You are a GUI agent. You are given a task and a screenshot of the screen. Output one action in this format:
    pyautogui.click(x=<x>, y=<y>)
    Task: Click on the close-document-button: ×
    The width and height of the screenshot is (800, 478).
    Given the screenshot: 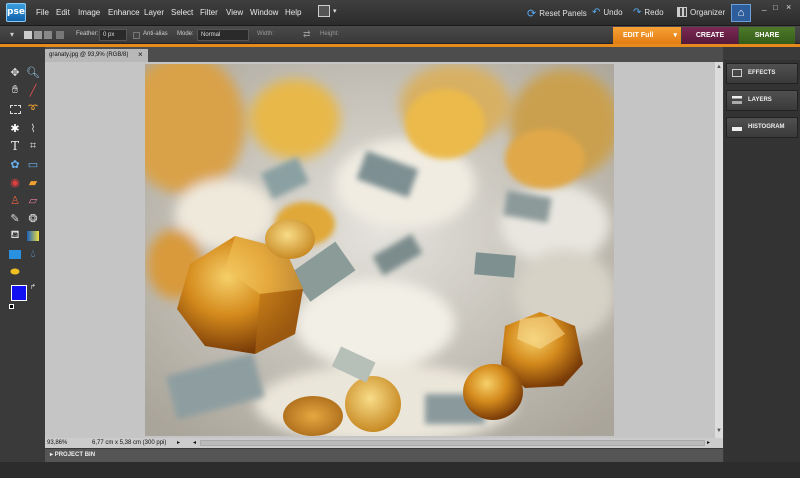 What is the action you would take?
    pyautogui.click(x=140, y=55)
    